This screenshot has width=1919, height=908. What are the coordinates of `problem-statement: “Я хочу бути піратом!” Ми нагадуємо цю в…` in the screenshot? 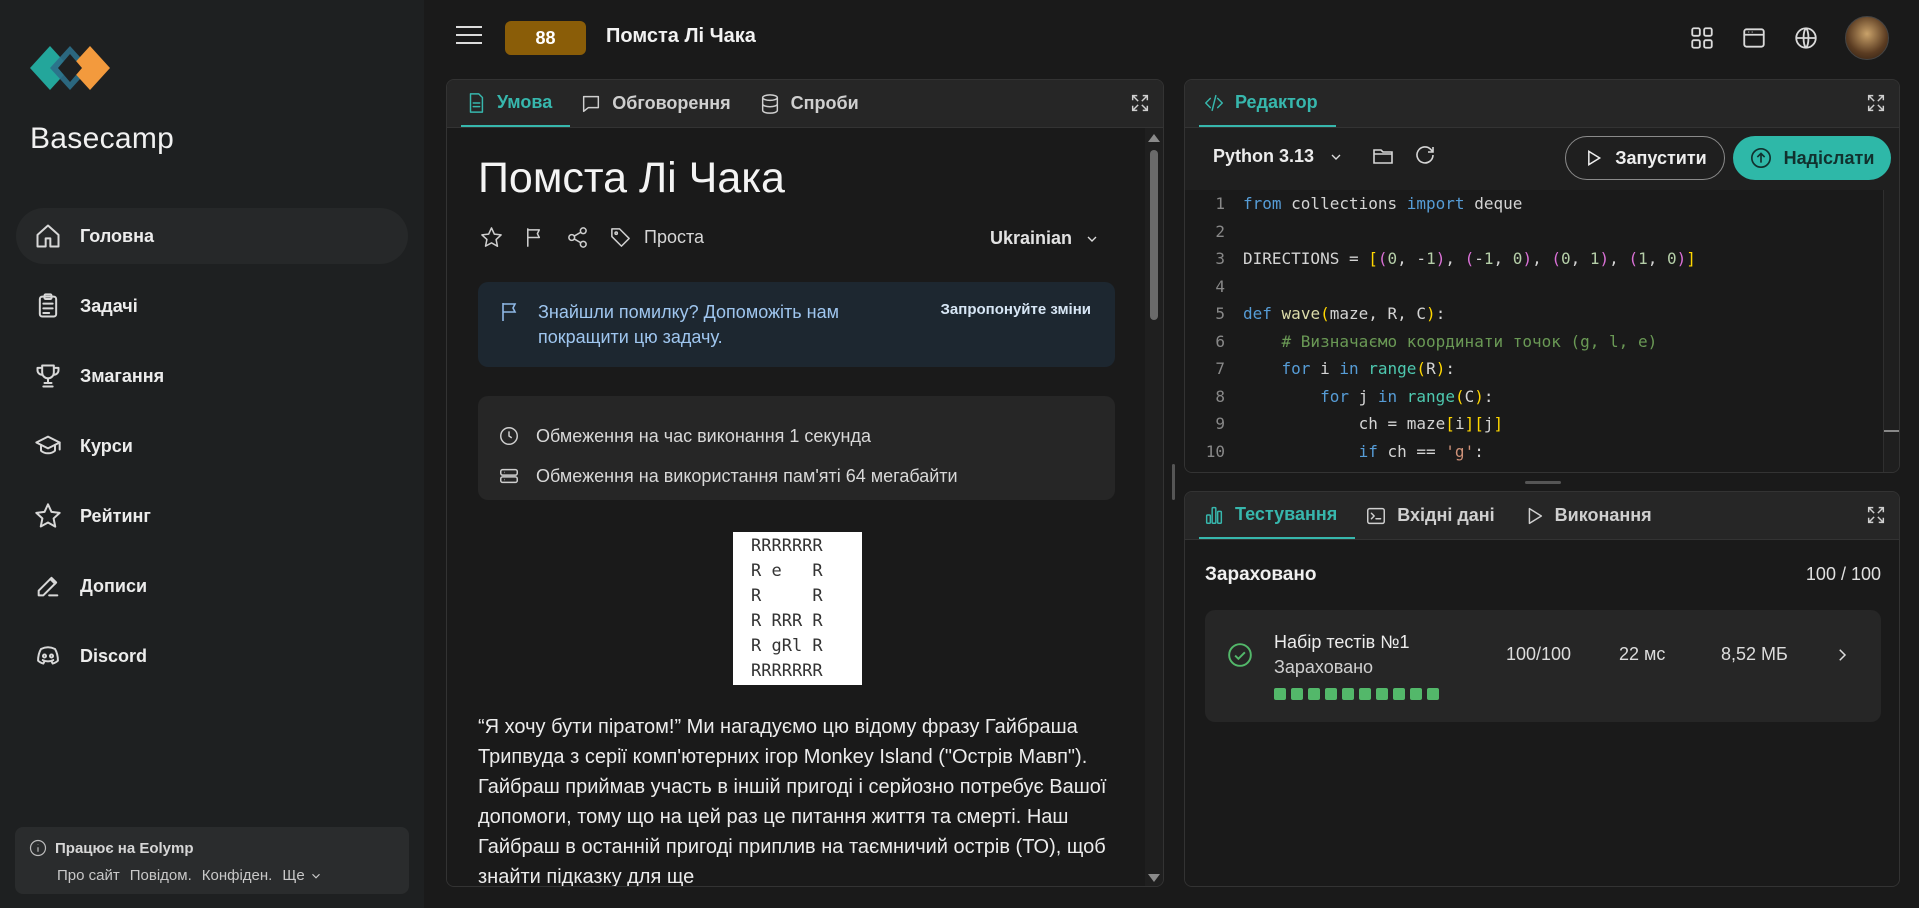 It's located at (792, 801).